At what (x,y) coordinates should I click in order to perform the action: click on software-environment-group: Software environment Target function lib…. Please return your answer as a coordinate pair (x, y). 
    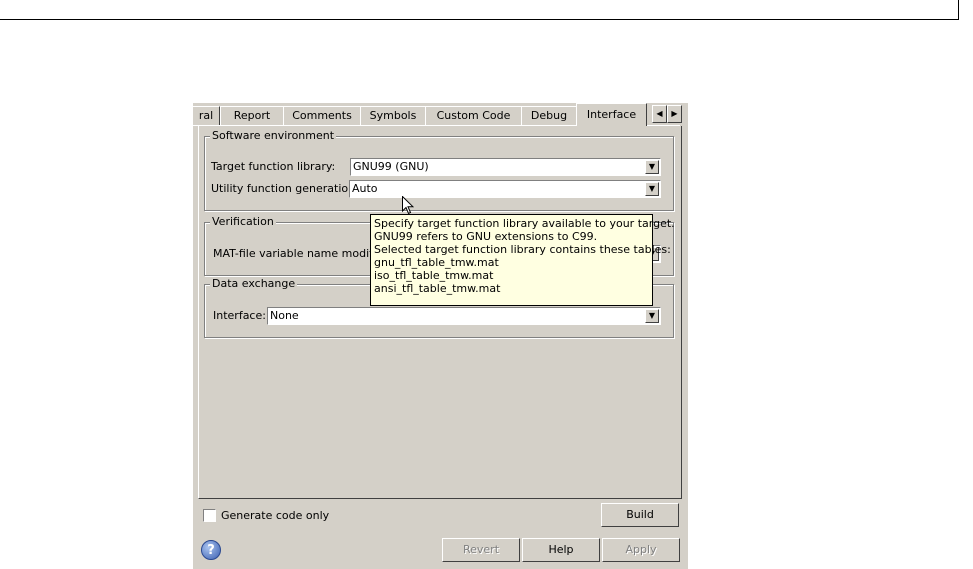
    Looking at the image, I should click on (439, 170).